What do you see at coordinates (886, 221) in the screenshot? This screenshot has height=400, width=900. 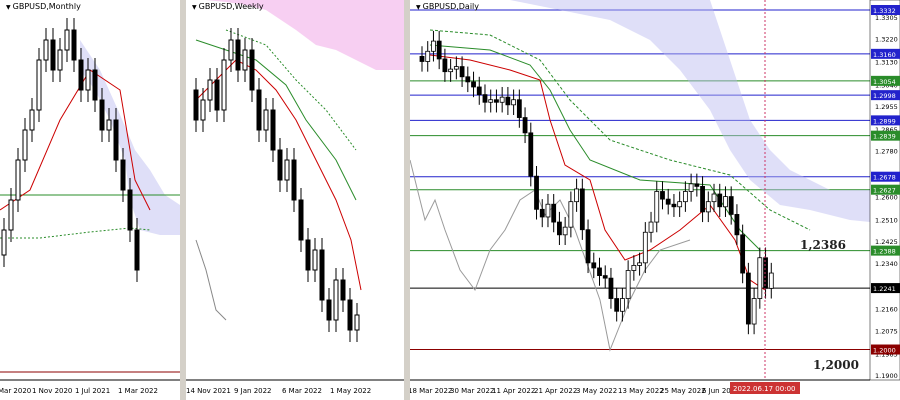 I see `price-tick-label: 1.2510` at bounding box center [886, 221].